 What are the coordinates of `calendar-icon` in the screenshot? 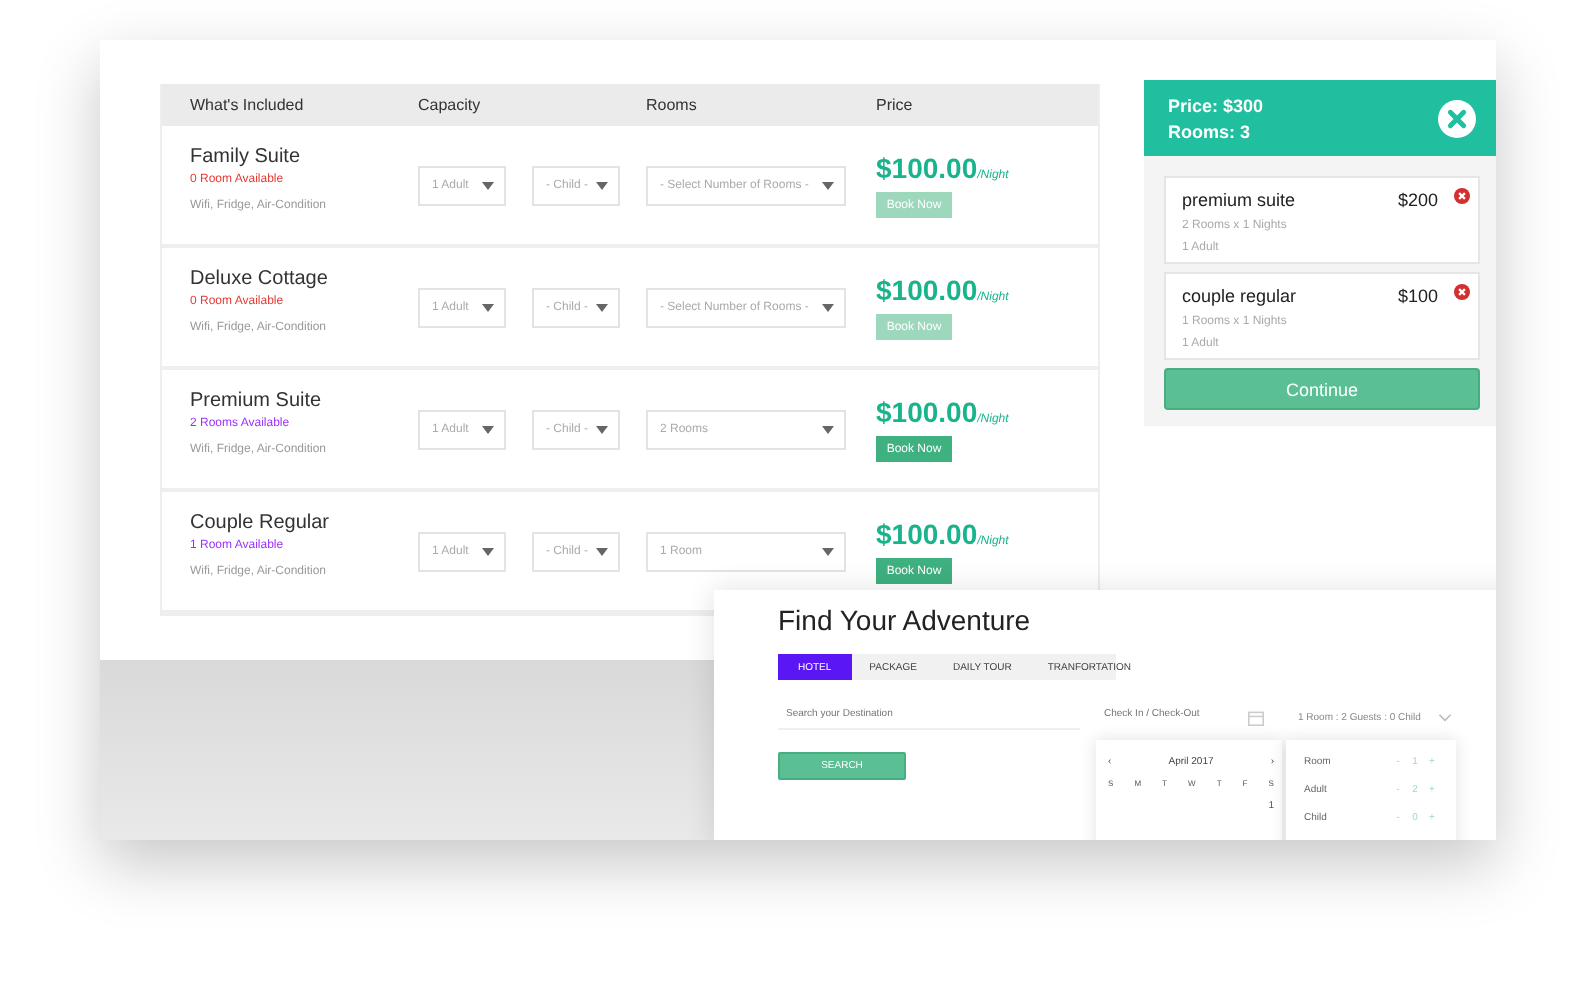 It's located at (1256, 718).